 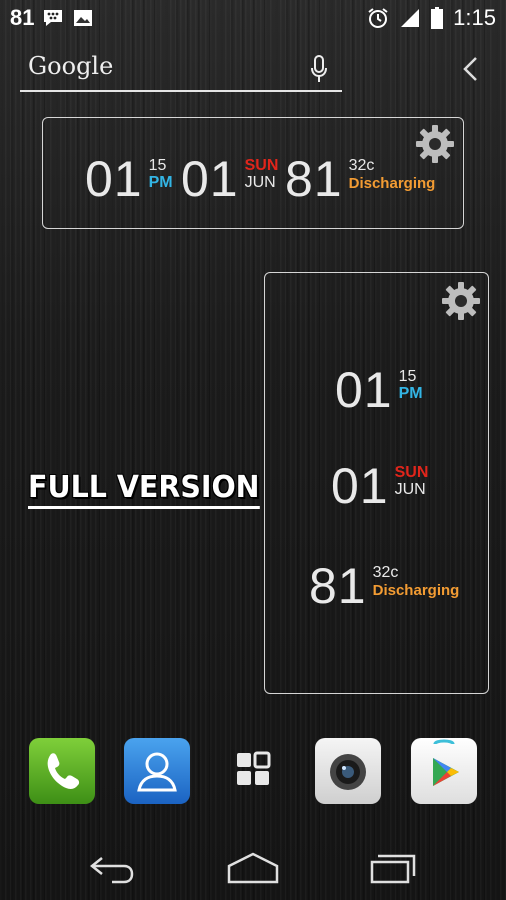 What do you see at coordinates (83, 18) in the screenshot?
I see `image-icon` at bounding box center [83, 18].